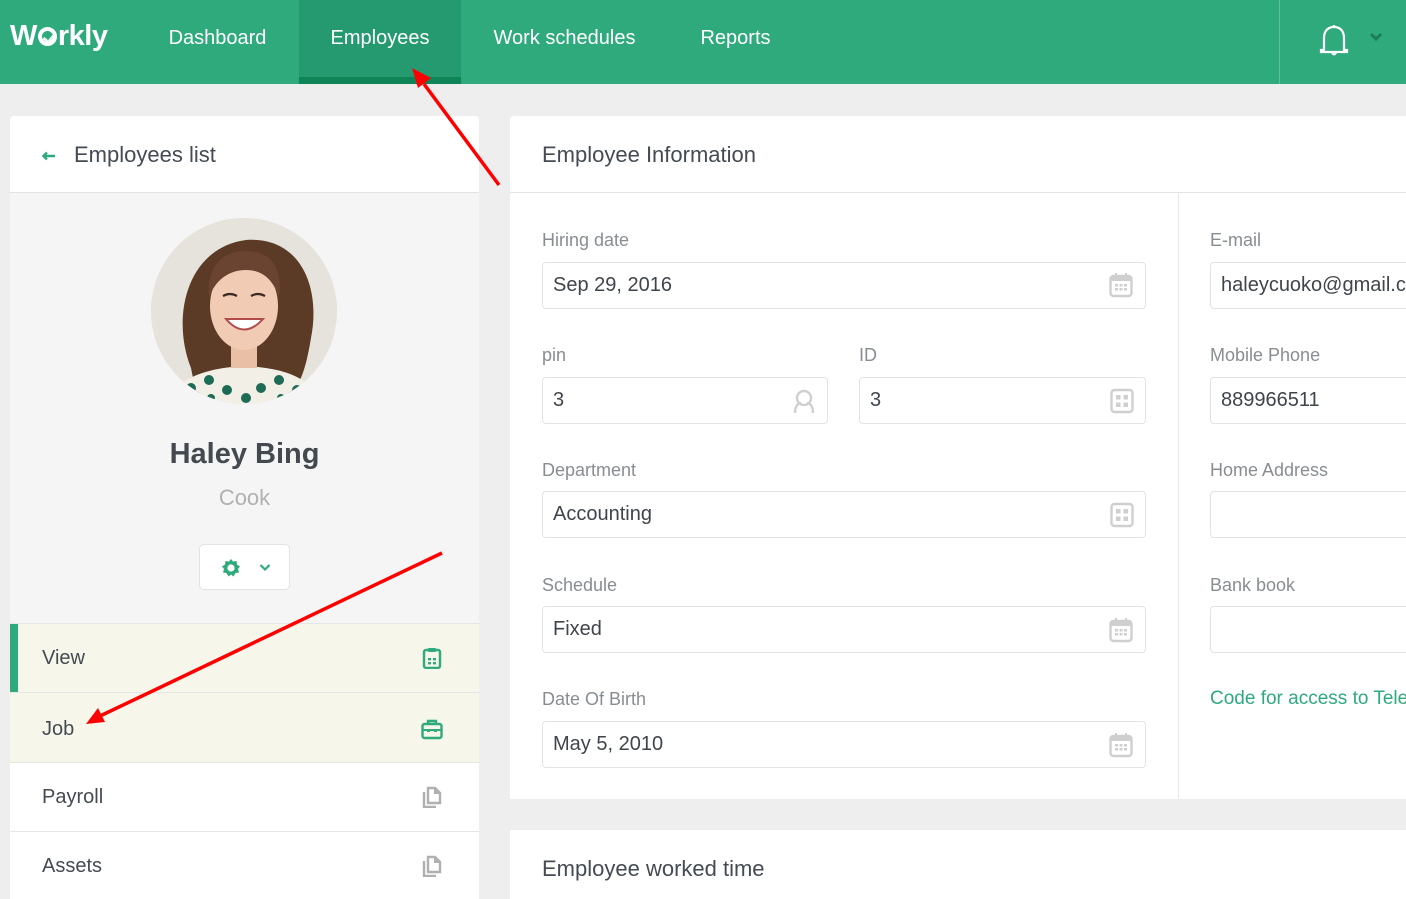 This screenshot has width=1406, height=899. I want to click on employee-worked-time-card: Employee worked time, so click(958, 864).